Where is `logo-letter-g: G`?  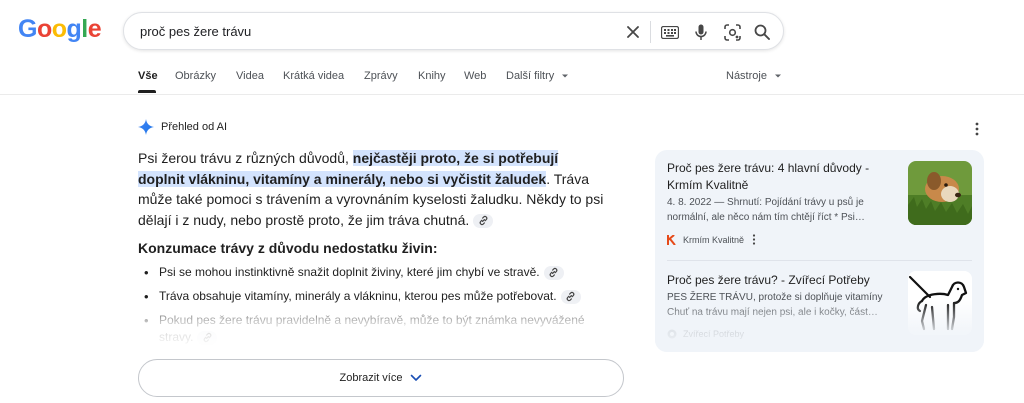 logo-letter-g: G is located at coordinates (27, 29).